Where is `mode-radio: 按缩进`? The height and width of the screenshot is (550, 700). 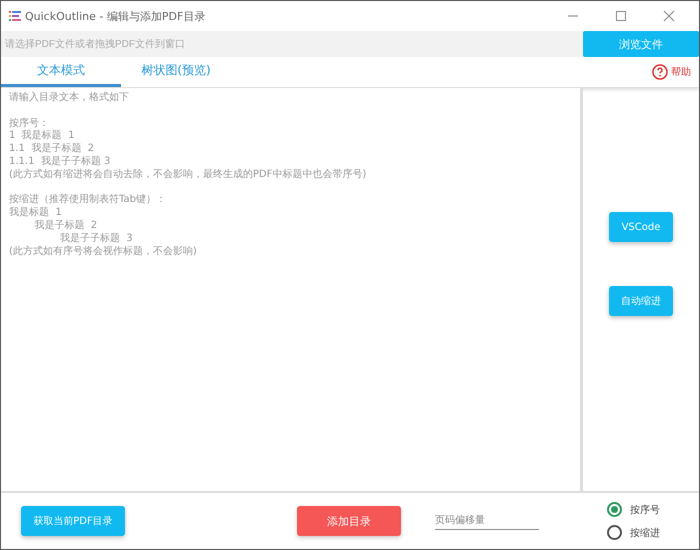 mode-radio: 按缩进 is located at coordinates (647, 532).